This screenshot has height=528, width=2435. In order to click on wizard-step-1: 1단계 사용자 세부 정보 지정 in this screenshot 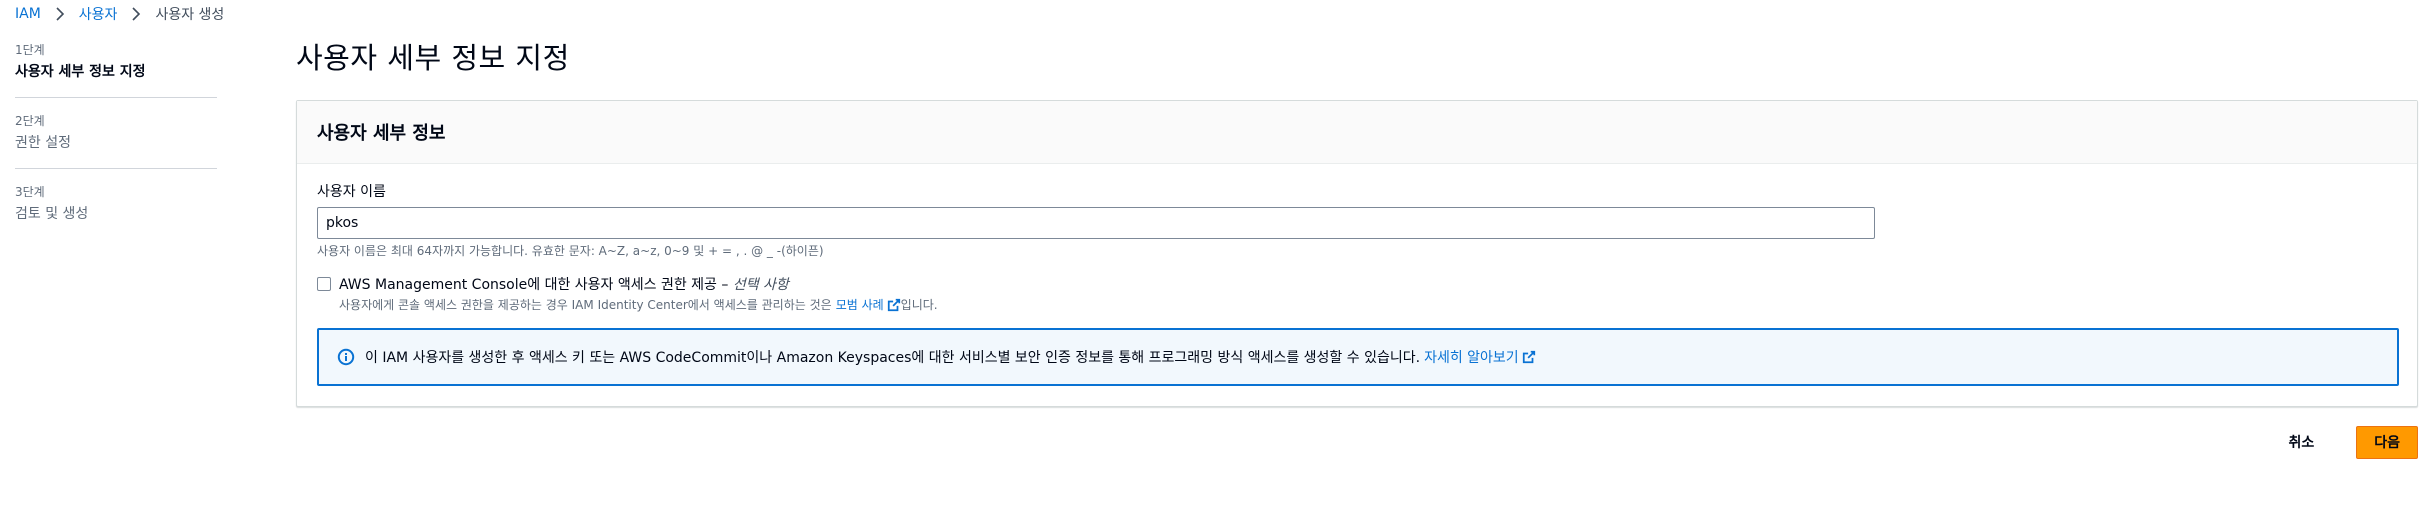, I will do `click(116, 70)`.